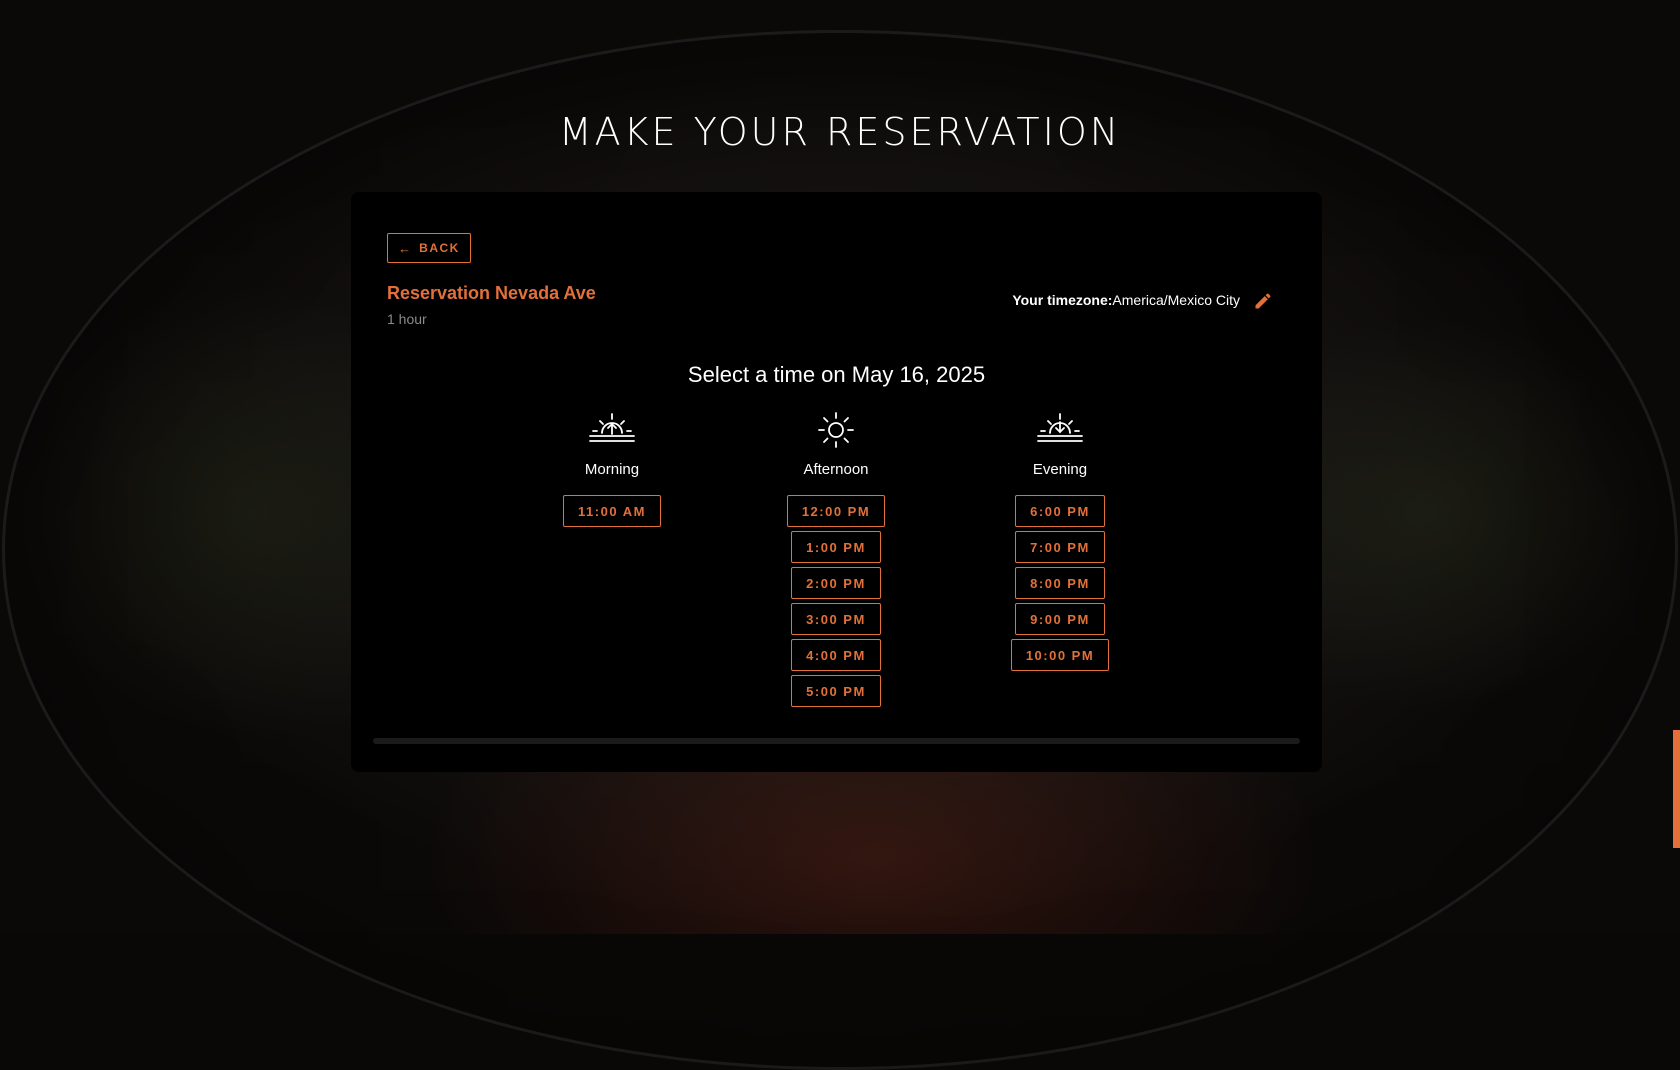  What do you see at coordinates (1060, 427) in the screenshot?
I see `sunset-icon` at bounding box center [1060, 427].